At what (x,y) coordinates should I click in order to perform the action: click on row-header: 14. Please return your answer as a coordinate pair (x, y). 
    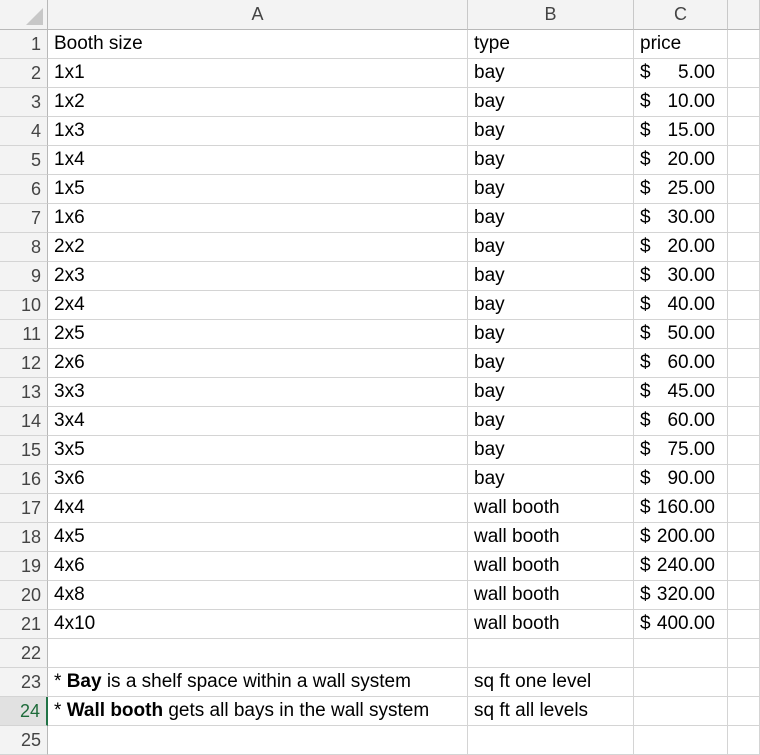
    Looking at the image, I should click on (24, 421).